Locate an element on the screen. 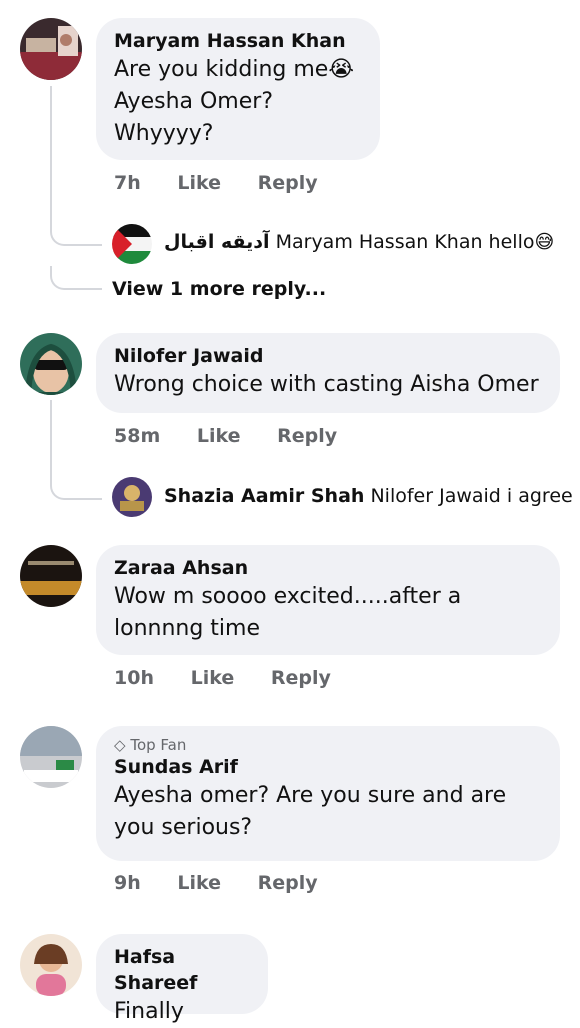 The image size is (580, 1028). comment-bubble: Hafsa Shareef Finally is located at coordinates (182, 979).